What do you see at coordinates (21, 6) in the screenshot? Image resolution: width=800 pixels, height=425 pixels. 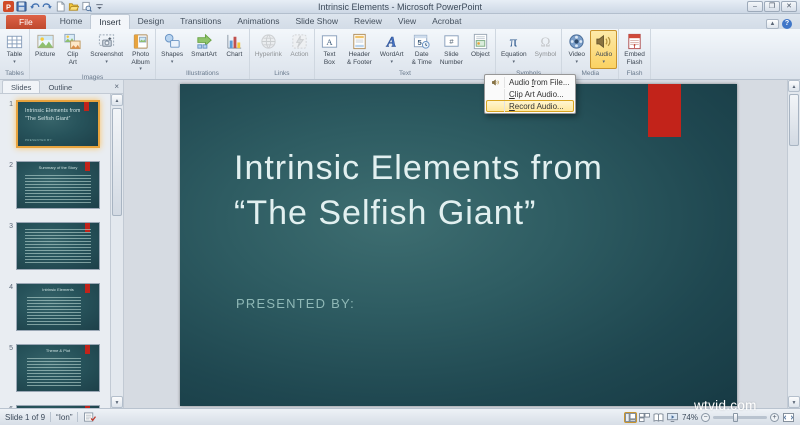 I see `save-icon` at bounding box center [21, 6].